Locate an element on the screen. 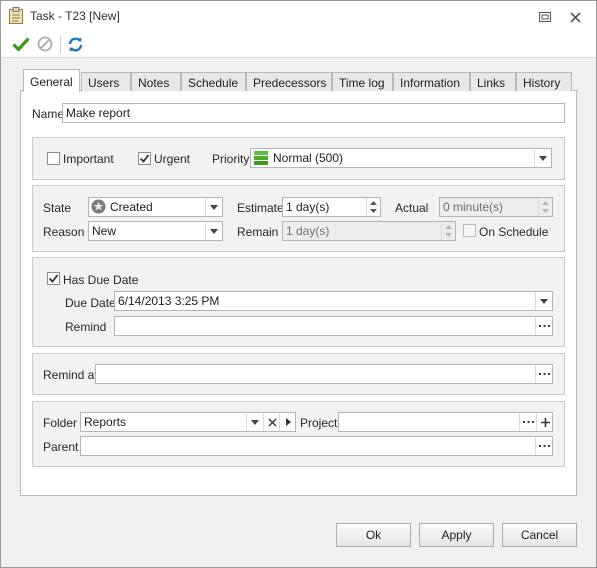 The height and width of the screenshot is (568, 597). reason-select: New is located at coordinates (155, 231).